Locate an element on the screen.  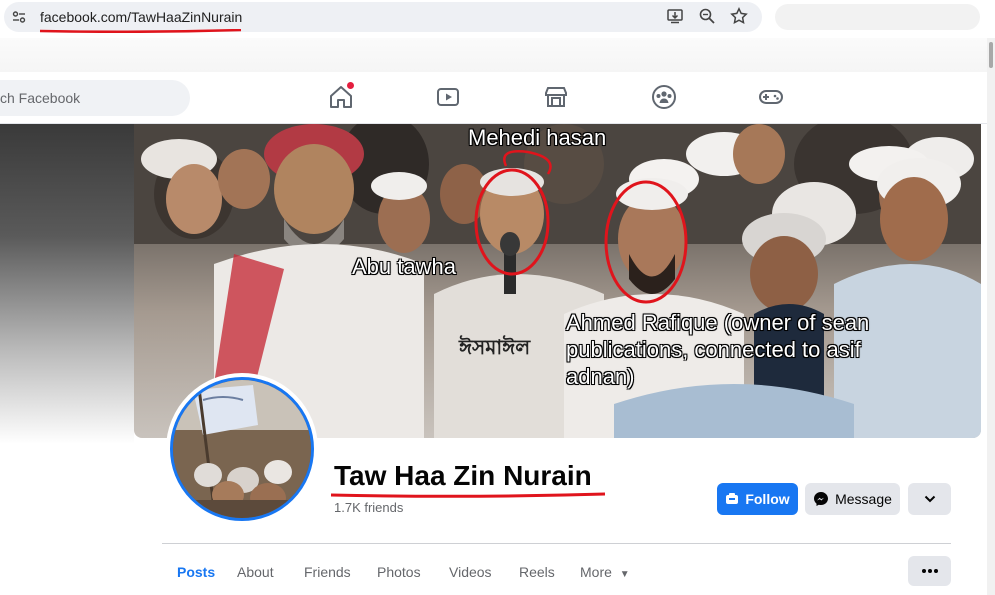
annotation-ahmed-line1: Ahmed Rafique (owner of sean is located at coordinates (718, 322).